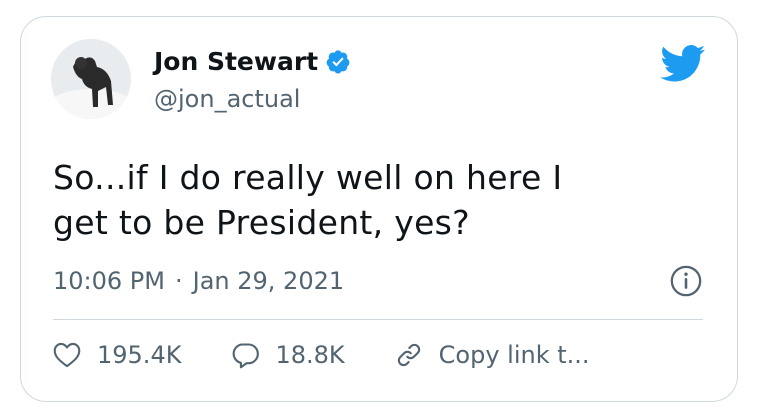  What do you see at coordinates (268, 281) in the screenshot?
I see `tweet-date: Jan 29, 2021` at bounding box center [268, 281].